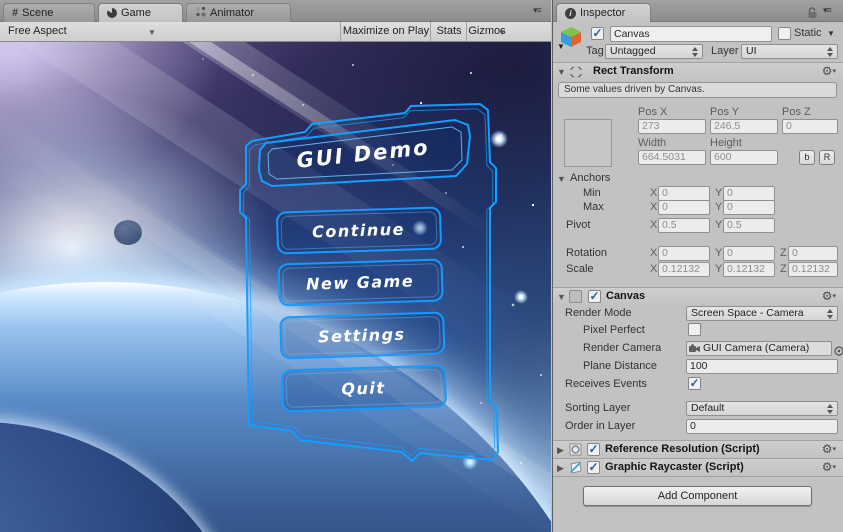 The image size is (843, 532). Describe the element at coordinates (759, 348) in the screenshot. I see `render-camera-object-field: GUI Camera (Camera)` at that location.